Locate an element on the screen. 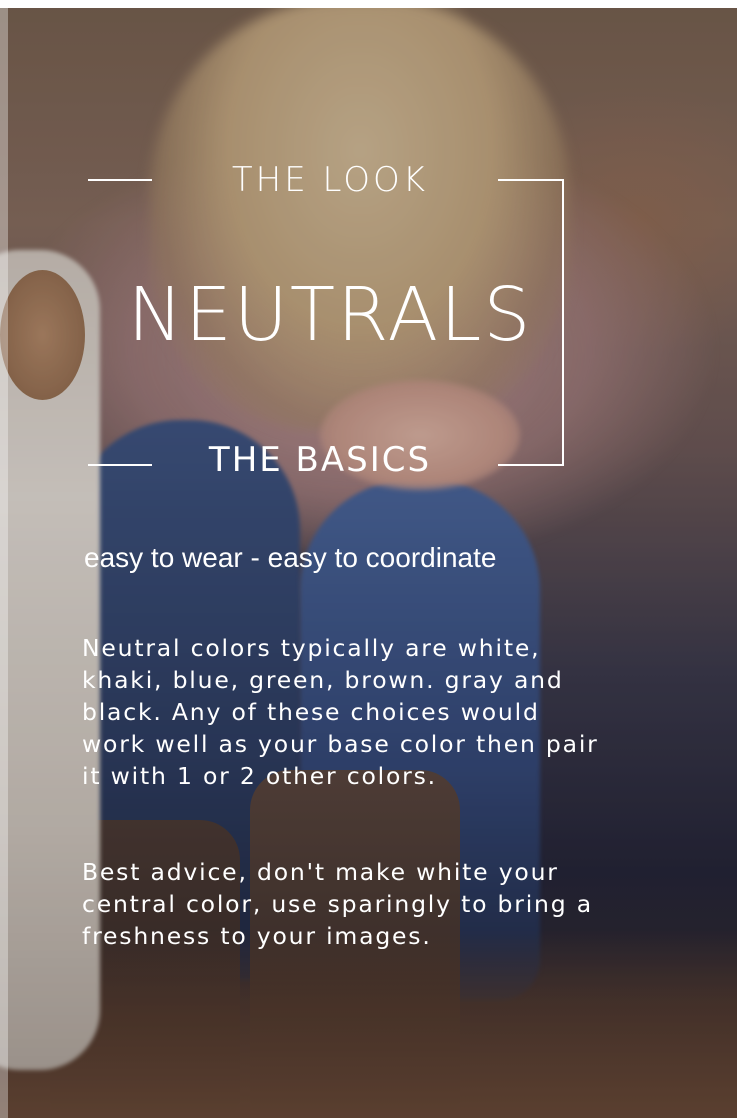 Image resolution: width=737 pixels, height=1118 pixels. kicker-text: THE LOOK is located at coordinates (330, 180).